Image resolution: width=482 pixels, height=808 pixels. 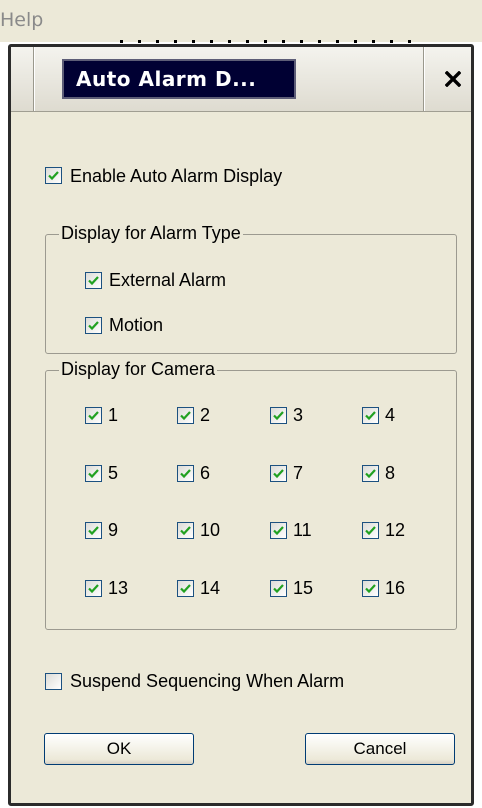 I want to click on camera-7-checkbox, so click(x=278, y=473).